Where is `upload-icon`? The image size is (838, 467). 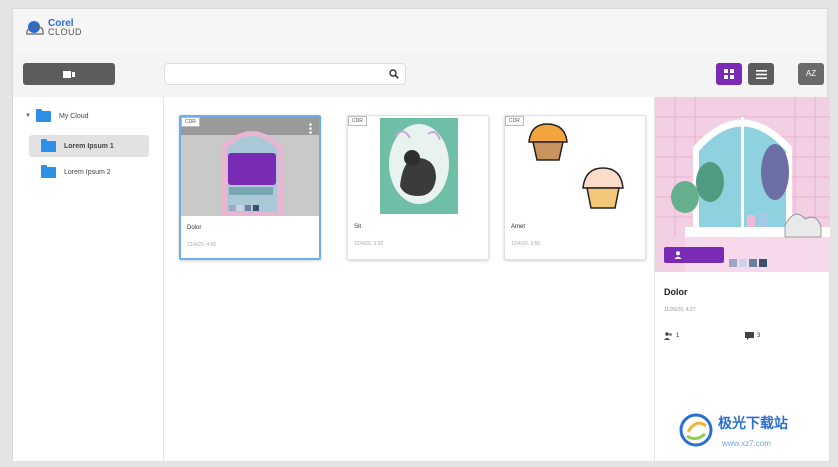
upload-icon is located at coordinates (69, 74).